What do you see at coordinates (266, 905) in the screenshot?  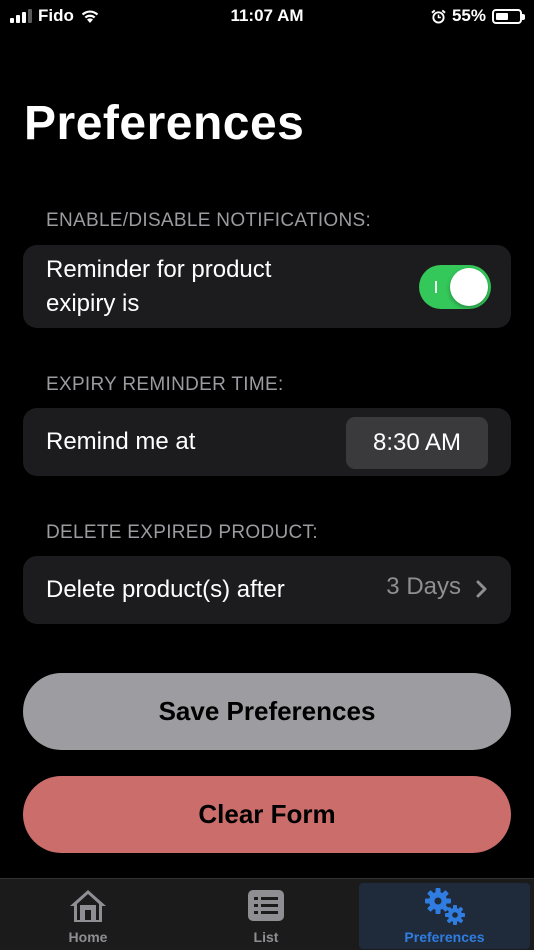 I see `list-icon` at bounding box center [266, 905].